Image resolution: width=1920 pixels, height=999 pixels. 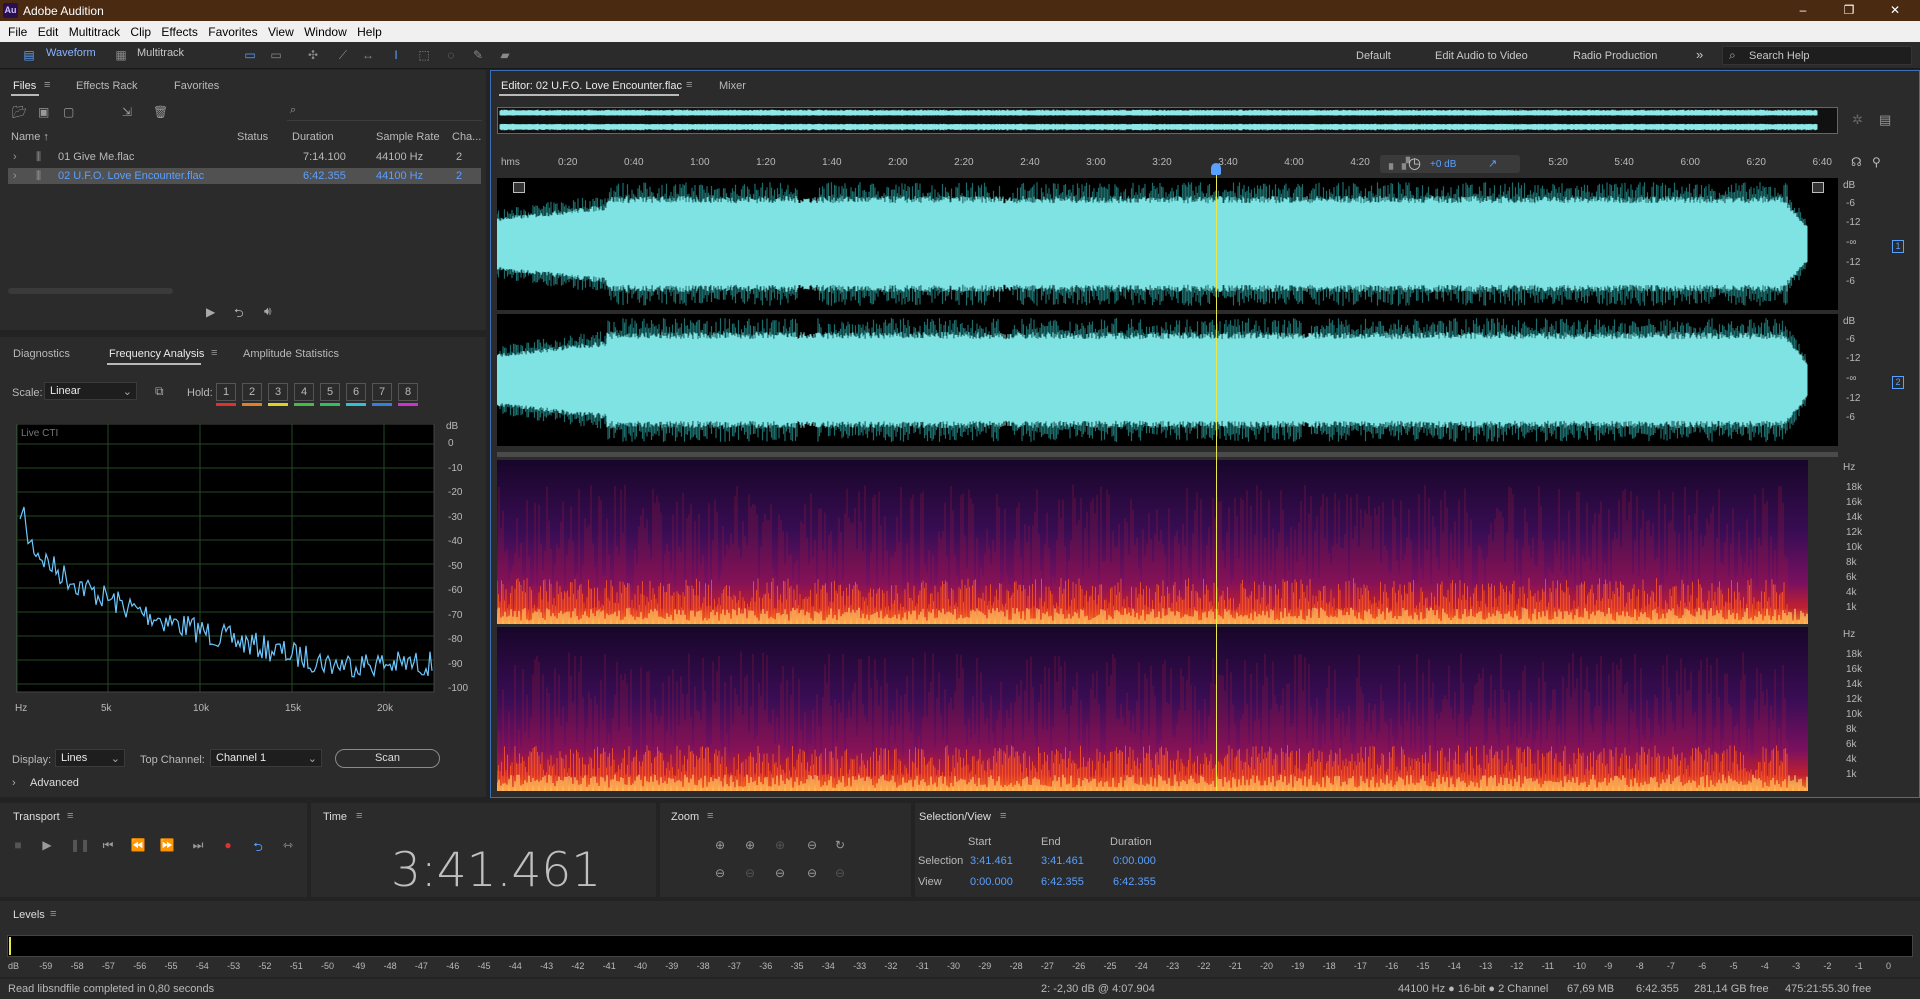 I want to click on files-search-input: ⌕, so click(x=384, y=112).